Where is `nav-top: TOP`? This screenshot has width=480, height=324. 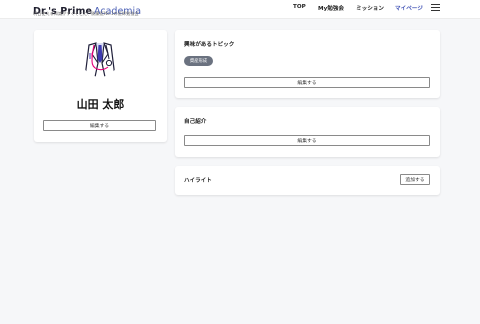 nav-top: TOP is located at coordinates (299, 7).